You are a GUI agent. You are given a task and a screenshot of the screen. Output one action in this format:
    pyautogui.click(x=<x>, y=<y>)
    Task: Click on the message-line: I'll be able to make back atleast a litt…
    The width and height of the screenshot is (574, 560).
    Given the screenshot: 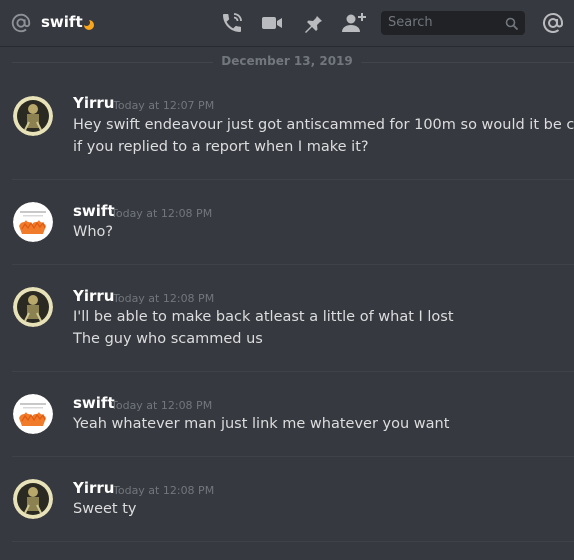 What is the action you would take?
    pyautogui.click(x=263, y=317)
    